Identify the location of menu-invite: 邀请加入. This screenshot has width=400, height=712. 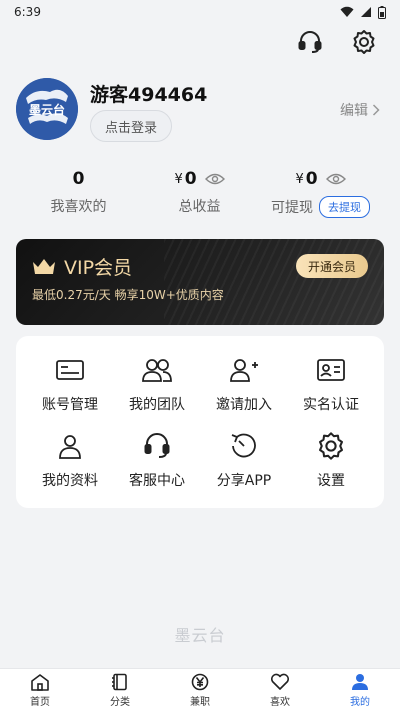
(244, 387).